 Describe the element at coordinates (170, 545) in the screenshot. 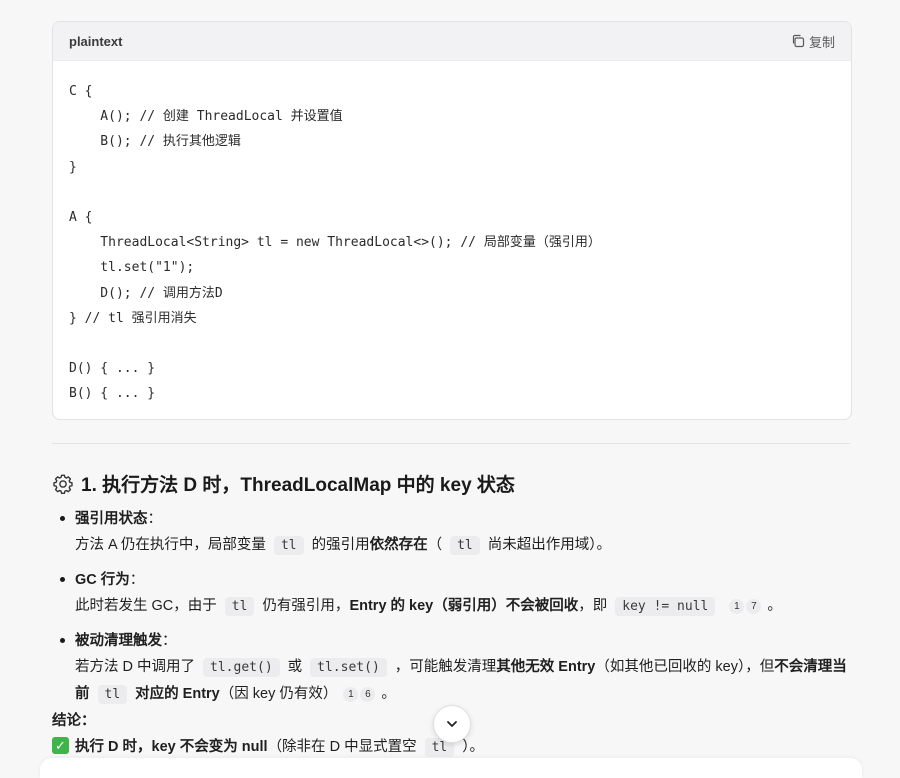

I see `text: 方法 A 仍在执行中，局部变量` at that location.